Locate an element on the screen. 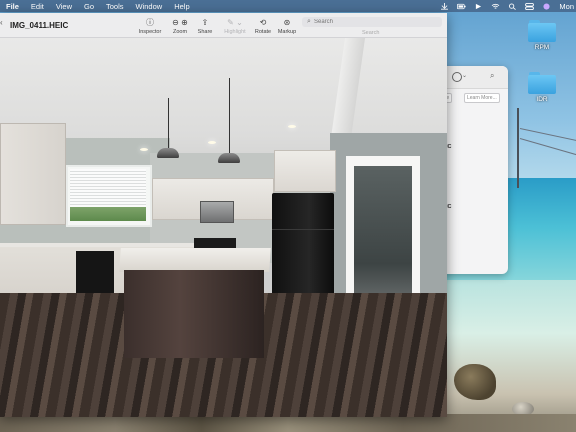 This screenshot has height=432, width=576. siri-icon is located at coordinates (546, 6).